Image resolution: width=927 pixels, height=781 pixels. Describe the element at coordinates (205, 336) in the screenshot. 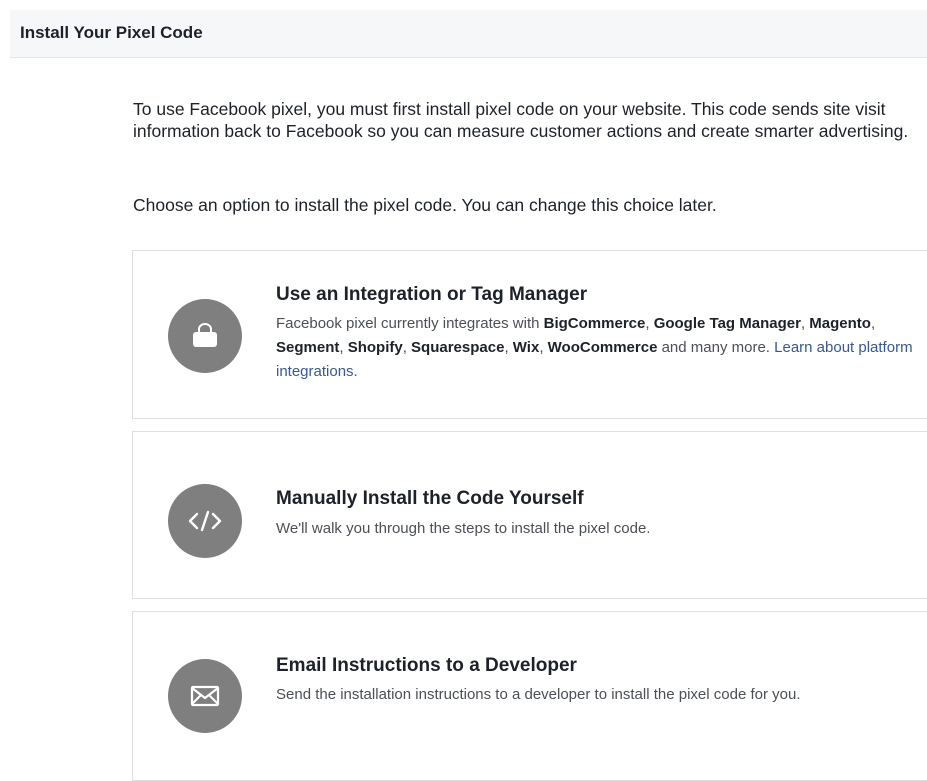

I see `shopping-bag-icon` at that location.